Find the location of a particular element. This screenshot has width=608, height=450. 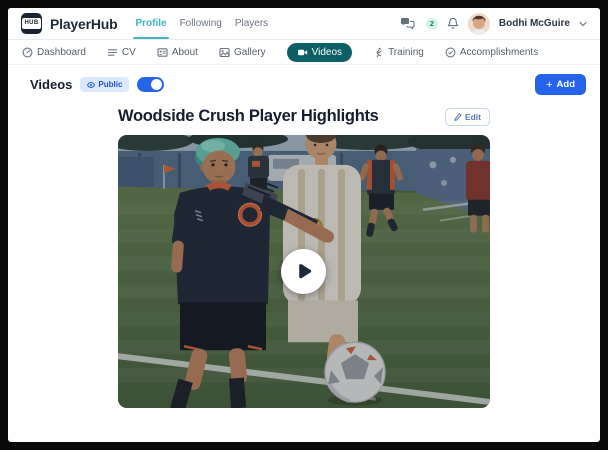

tab-accomplishments: Accomplishments is located at coordinates (491, 52).